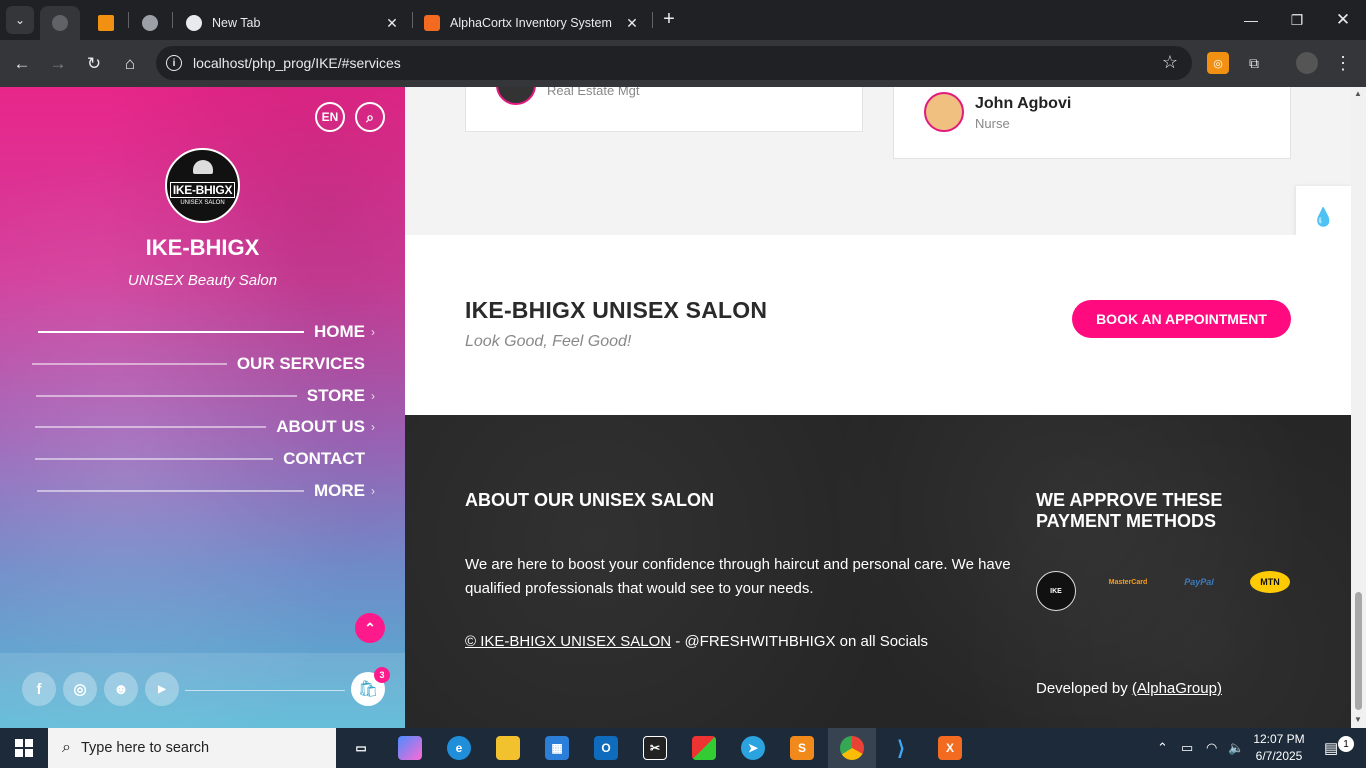  I want to click on notifications-icon: ▤, so click(1331, 748).